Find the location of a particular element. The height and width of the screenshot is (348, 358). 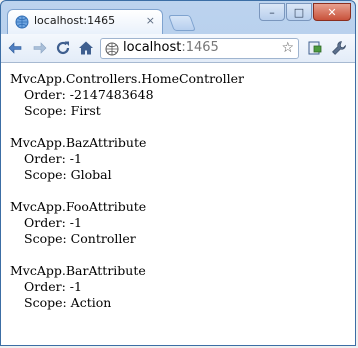

tab-title: localhost:1465 is located at coordinates (75, 20).